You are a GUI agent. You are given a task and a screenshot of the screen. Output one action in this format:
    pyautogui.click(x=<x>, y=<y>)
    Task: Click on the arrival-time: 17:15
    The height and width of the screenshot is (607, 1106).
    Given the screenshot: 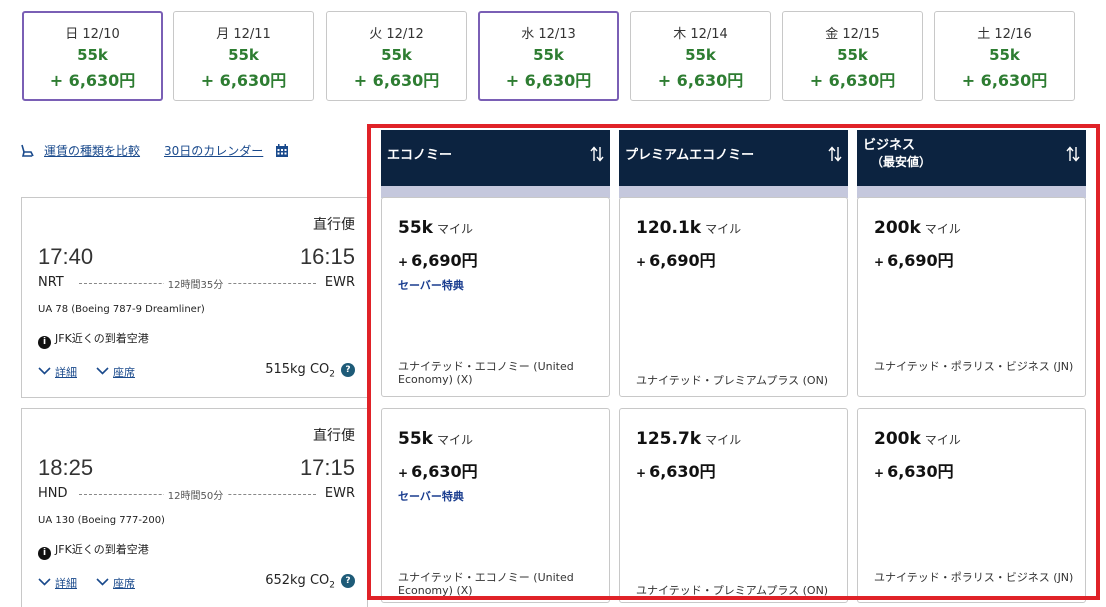 What is the action you would take?
    pyautogui.click(x=327, y=467)
    